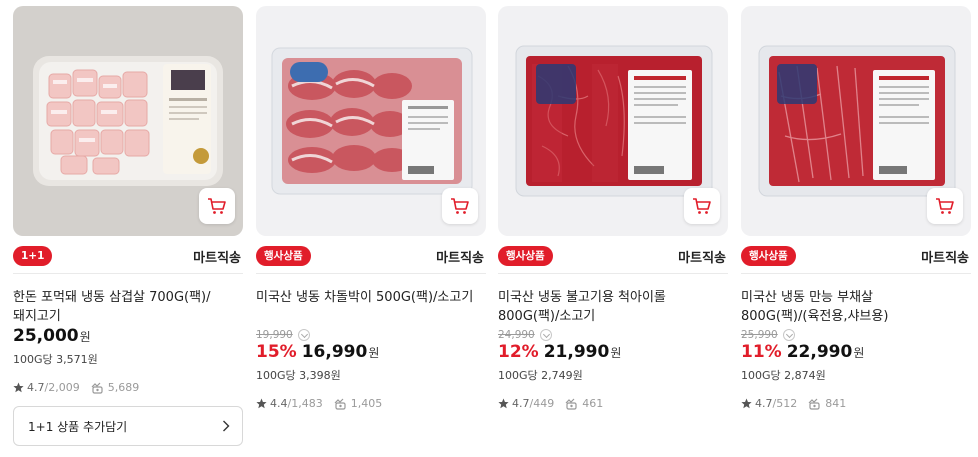 The width and height of the screenshot is (978, 457). I want to click on promo-badge: 1+1, so click(33, 256).